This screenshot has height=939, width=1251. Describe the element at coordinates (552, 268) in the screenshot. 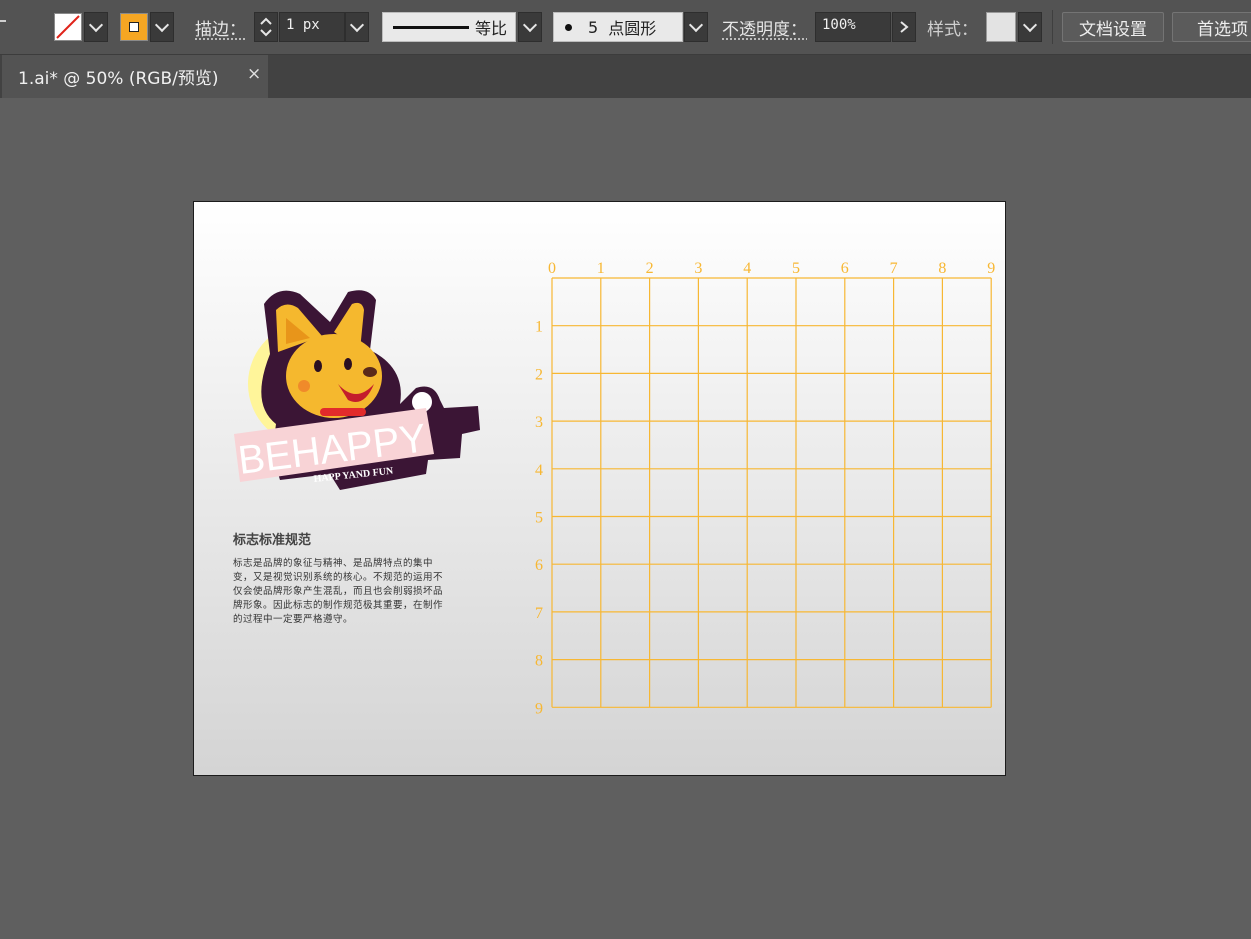

I see `grid-x-label: 0` at that location.